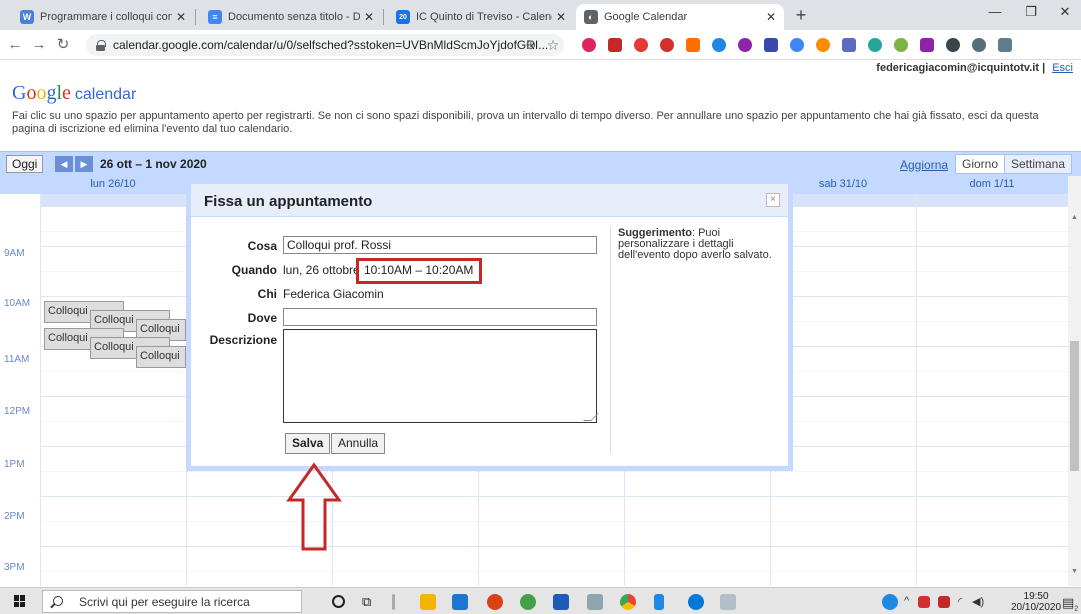 This screenshot has width=1081, height=614. What do you see at coordinates (358, 443) in the screenshot?
I see `cancel-button: Annulla` at bounding box center [358, 443].